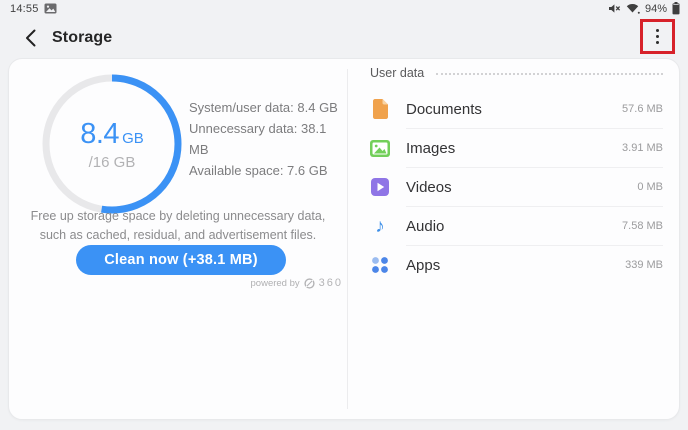  What do you see at coordinates (516, 226) in the screenshot?
I see `list-item-audio: ♪ Audio 7.58 MB` at bounding box center [516, 226].